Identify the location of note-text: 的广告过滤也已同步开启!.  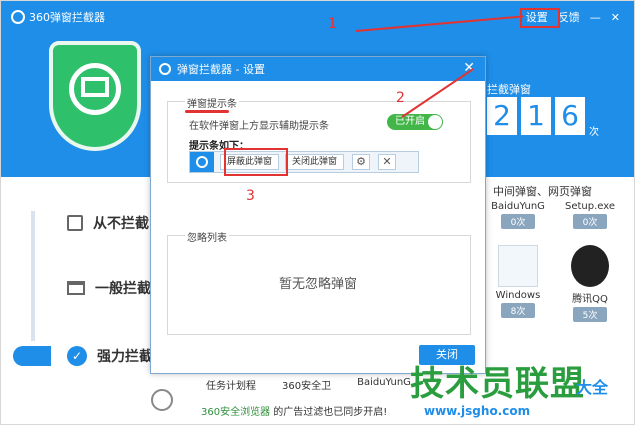
(330, 412).